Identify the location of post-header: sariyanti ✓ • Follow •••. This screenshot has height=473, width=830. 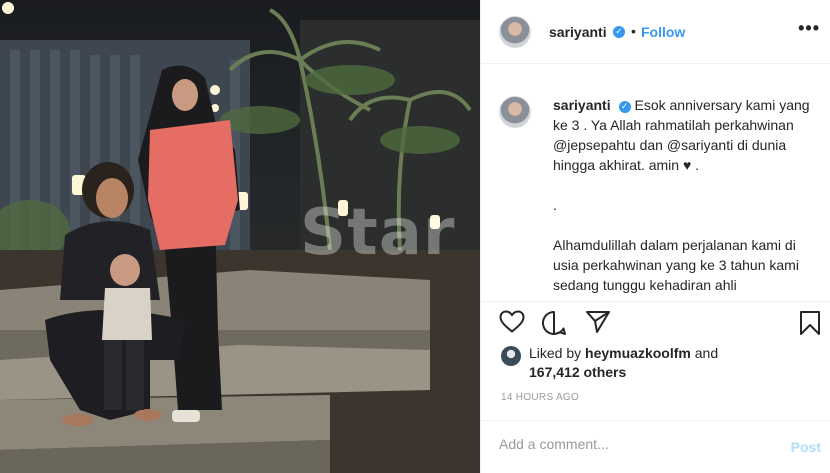
(655, 32).